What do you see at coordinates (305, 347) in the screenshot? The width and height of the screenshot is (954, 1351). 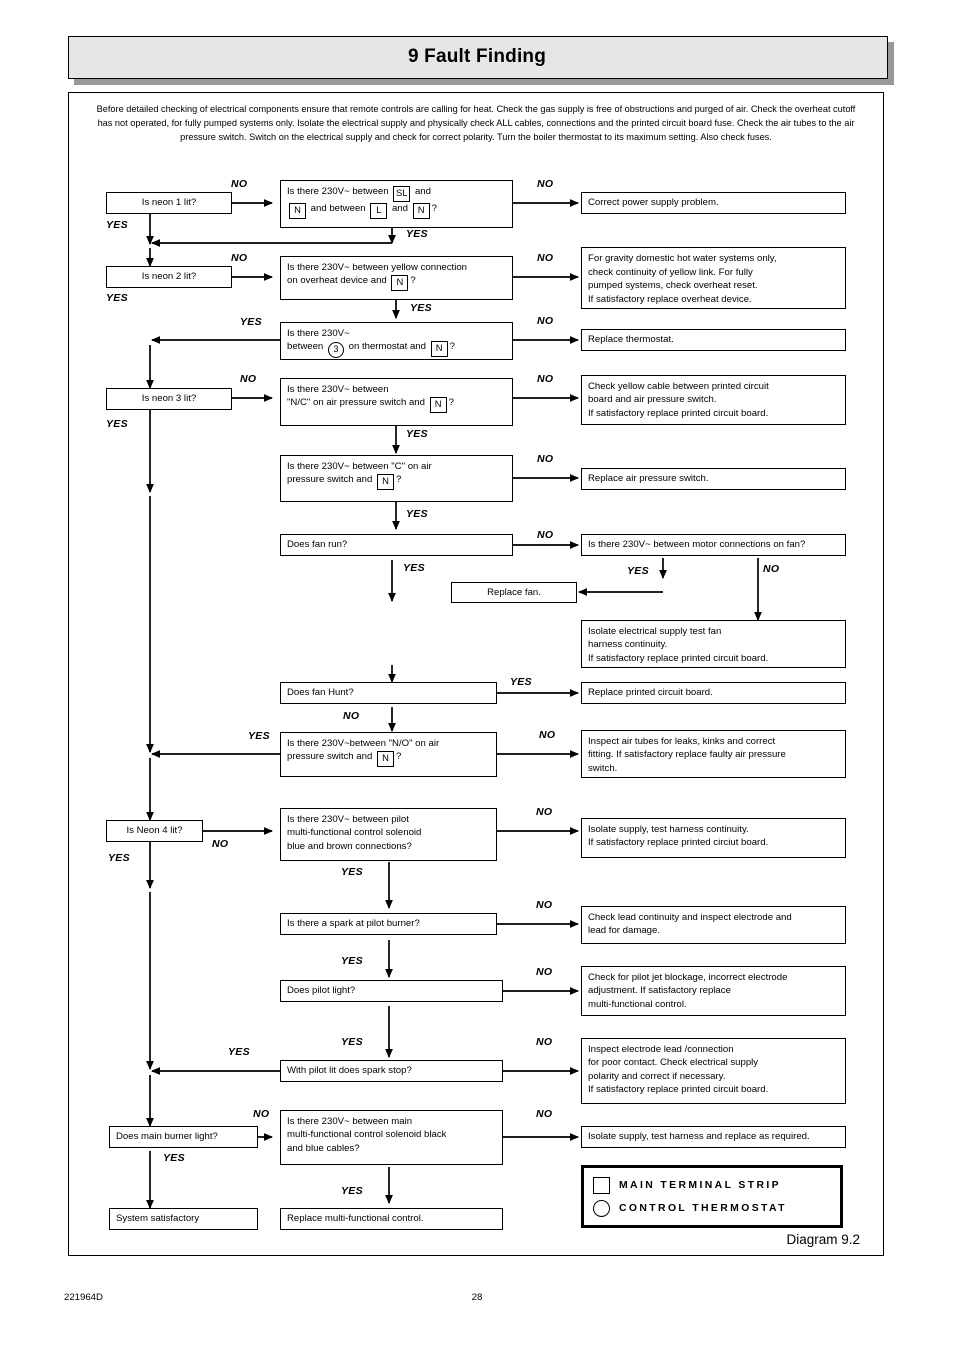 I see `q-thermostat-line2a: between` at bounding box center [305, 347].